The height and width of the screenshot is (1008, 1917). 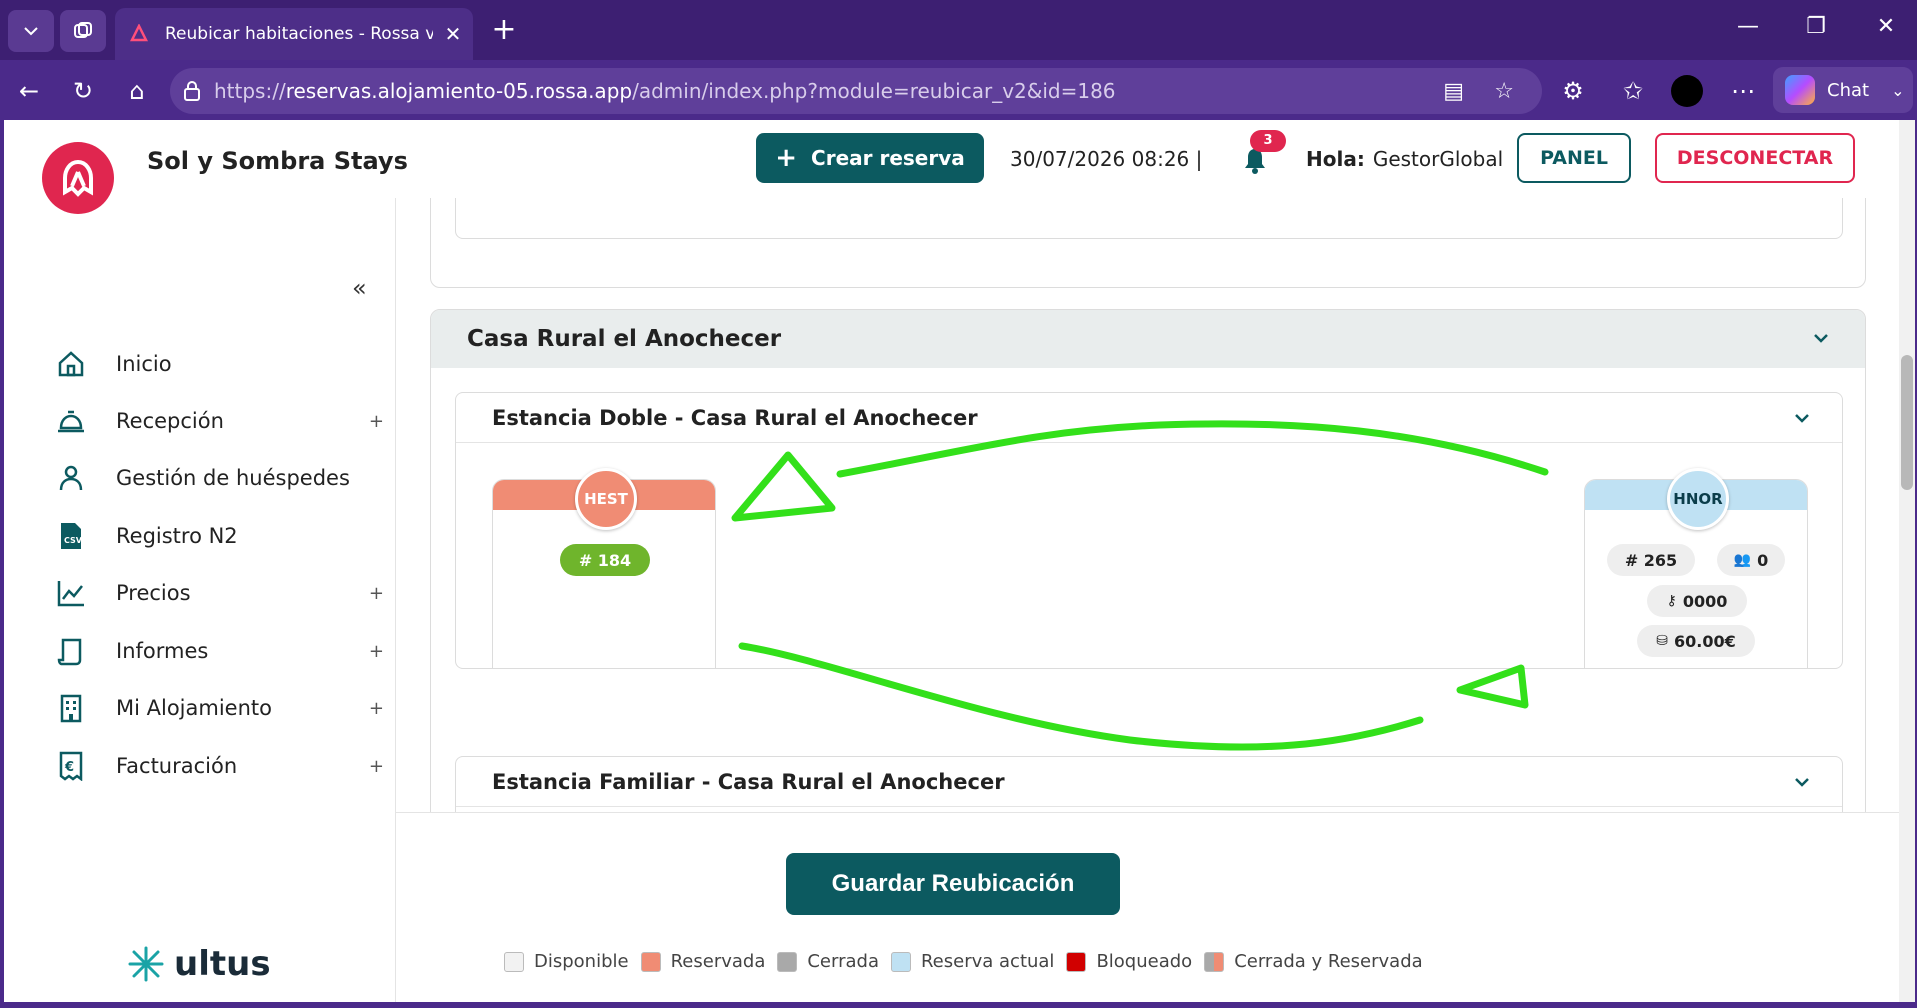 I want to click on collapse-sidebar-icon: «, so click(x=359, y=288).